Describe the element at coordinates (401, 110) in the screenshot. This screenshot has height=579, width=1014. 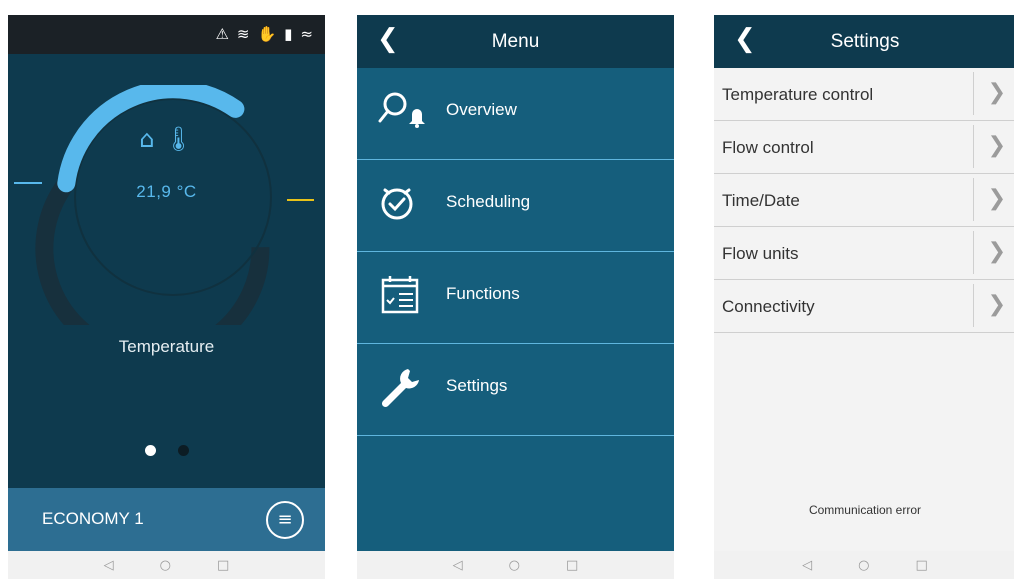
I see `overview-icon` at that location.